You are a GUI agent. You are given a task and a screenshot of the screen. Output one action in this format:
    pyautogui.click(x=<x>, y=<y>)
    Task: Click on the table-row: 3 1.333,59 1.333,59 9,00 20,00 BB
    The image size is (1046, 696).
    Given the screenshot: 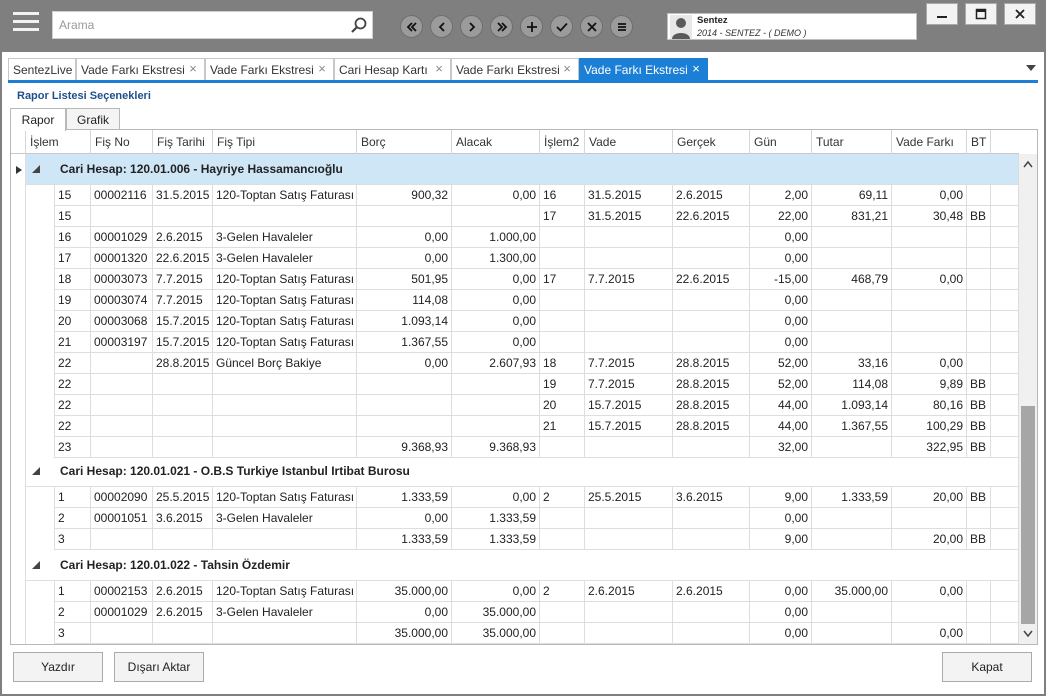 What is the action you would take?
    pyautogui.click(x=515, y=539)
    